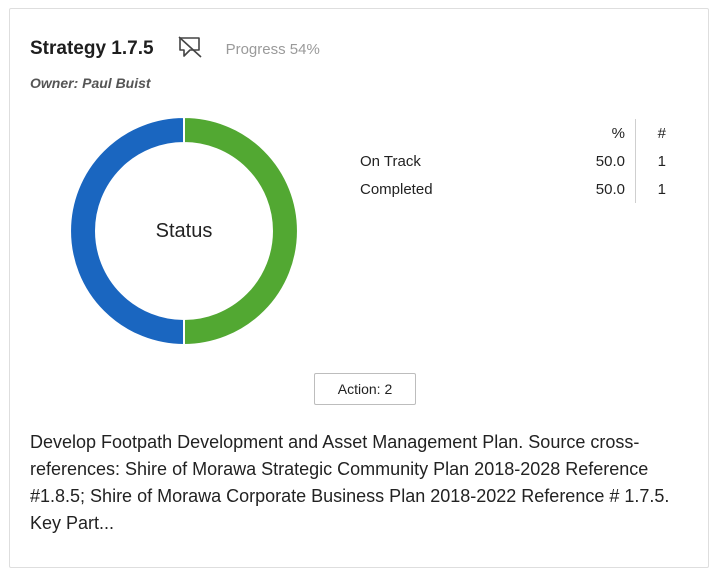  What do you see at coordinates (396, 189) in the screenshot?
I see `stats-row-label: Completed` at bounding box center [396, 189].